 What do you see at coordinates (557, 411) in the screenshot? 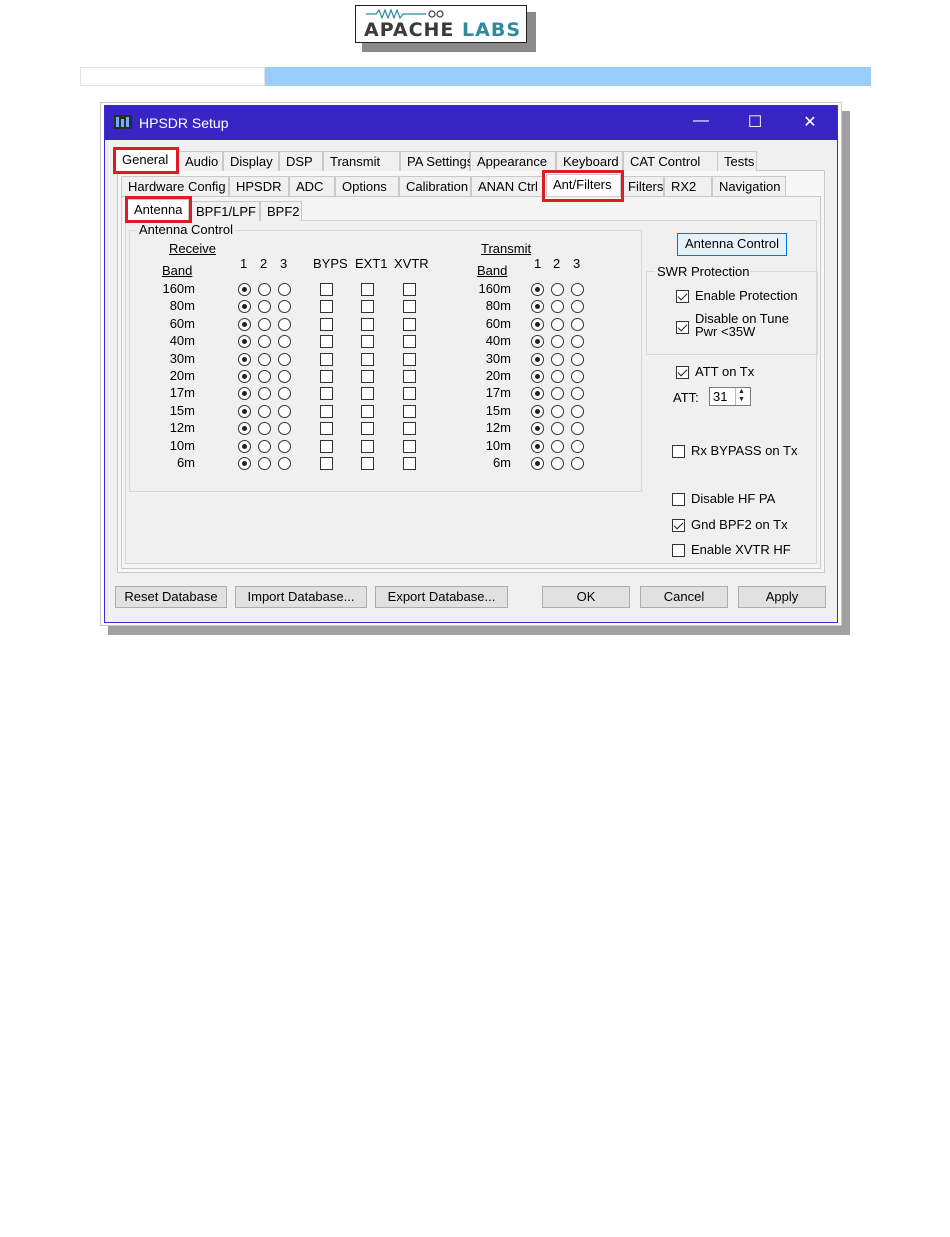
I see `tx-15m-ant2-radio` at bounding box center [557, 411].